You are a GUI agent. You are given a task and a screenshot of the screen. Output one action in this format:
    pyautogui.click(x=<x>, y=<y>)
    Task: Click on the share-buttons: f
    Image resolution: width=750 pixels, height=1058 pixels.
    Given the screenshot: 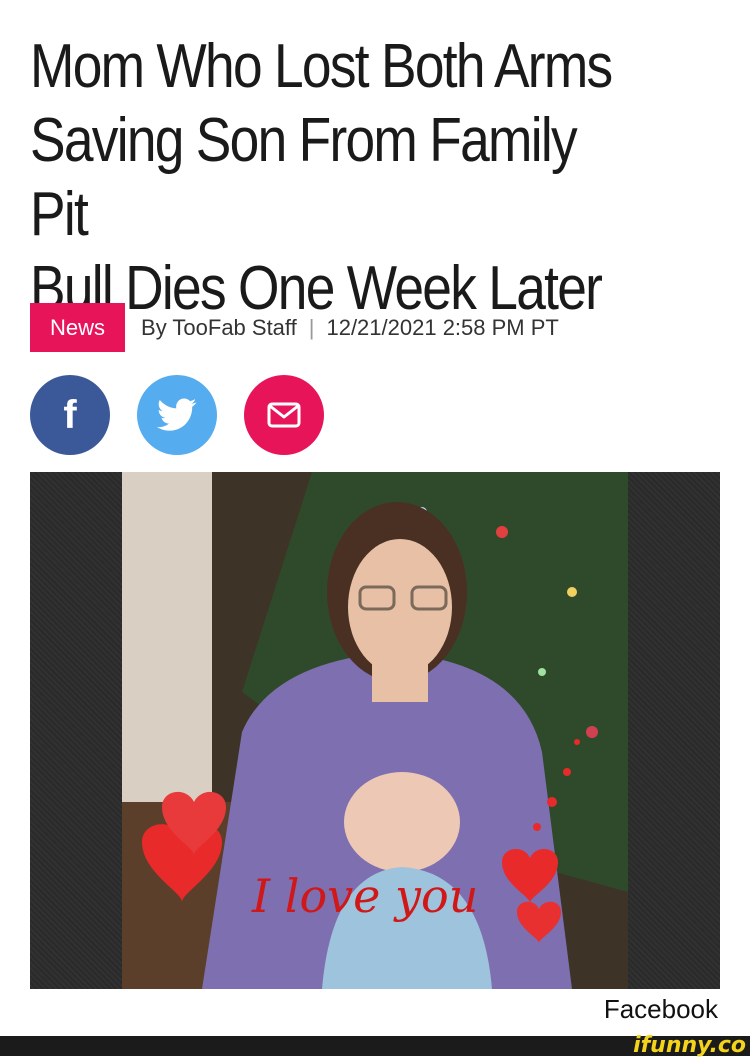 What is the action you would take?
    pyautogui.click(x=190, y=415)
    